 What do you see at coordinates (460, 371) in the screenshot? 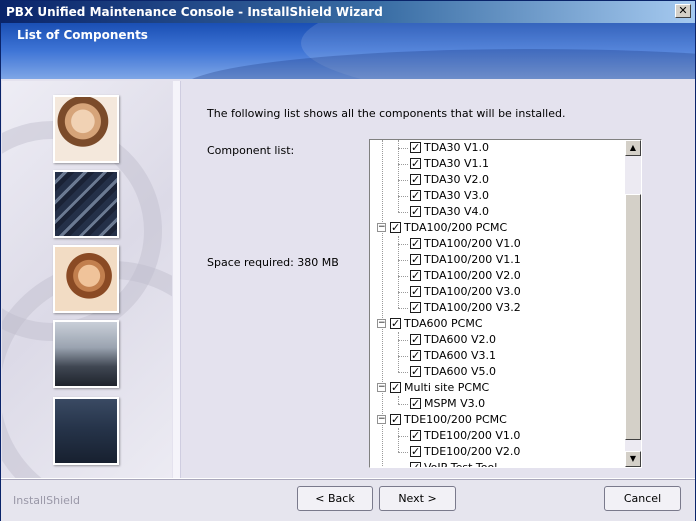
I see `tree-item-label: TDA600 V5.0` at bounding box center [460, 371].